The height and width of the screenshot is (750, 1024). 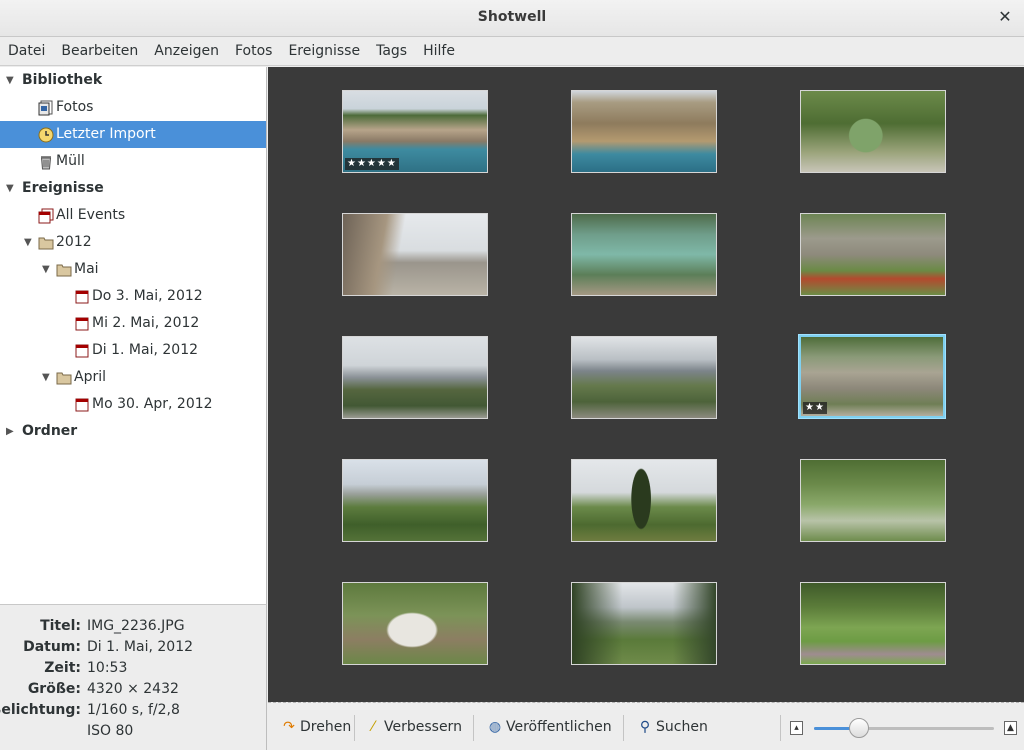 I want to click on trash-icon, so click(x=46, y=163).